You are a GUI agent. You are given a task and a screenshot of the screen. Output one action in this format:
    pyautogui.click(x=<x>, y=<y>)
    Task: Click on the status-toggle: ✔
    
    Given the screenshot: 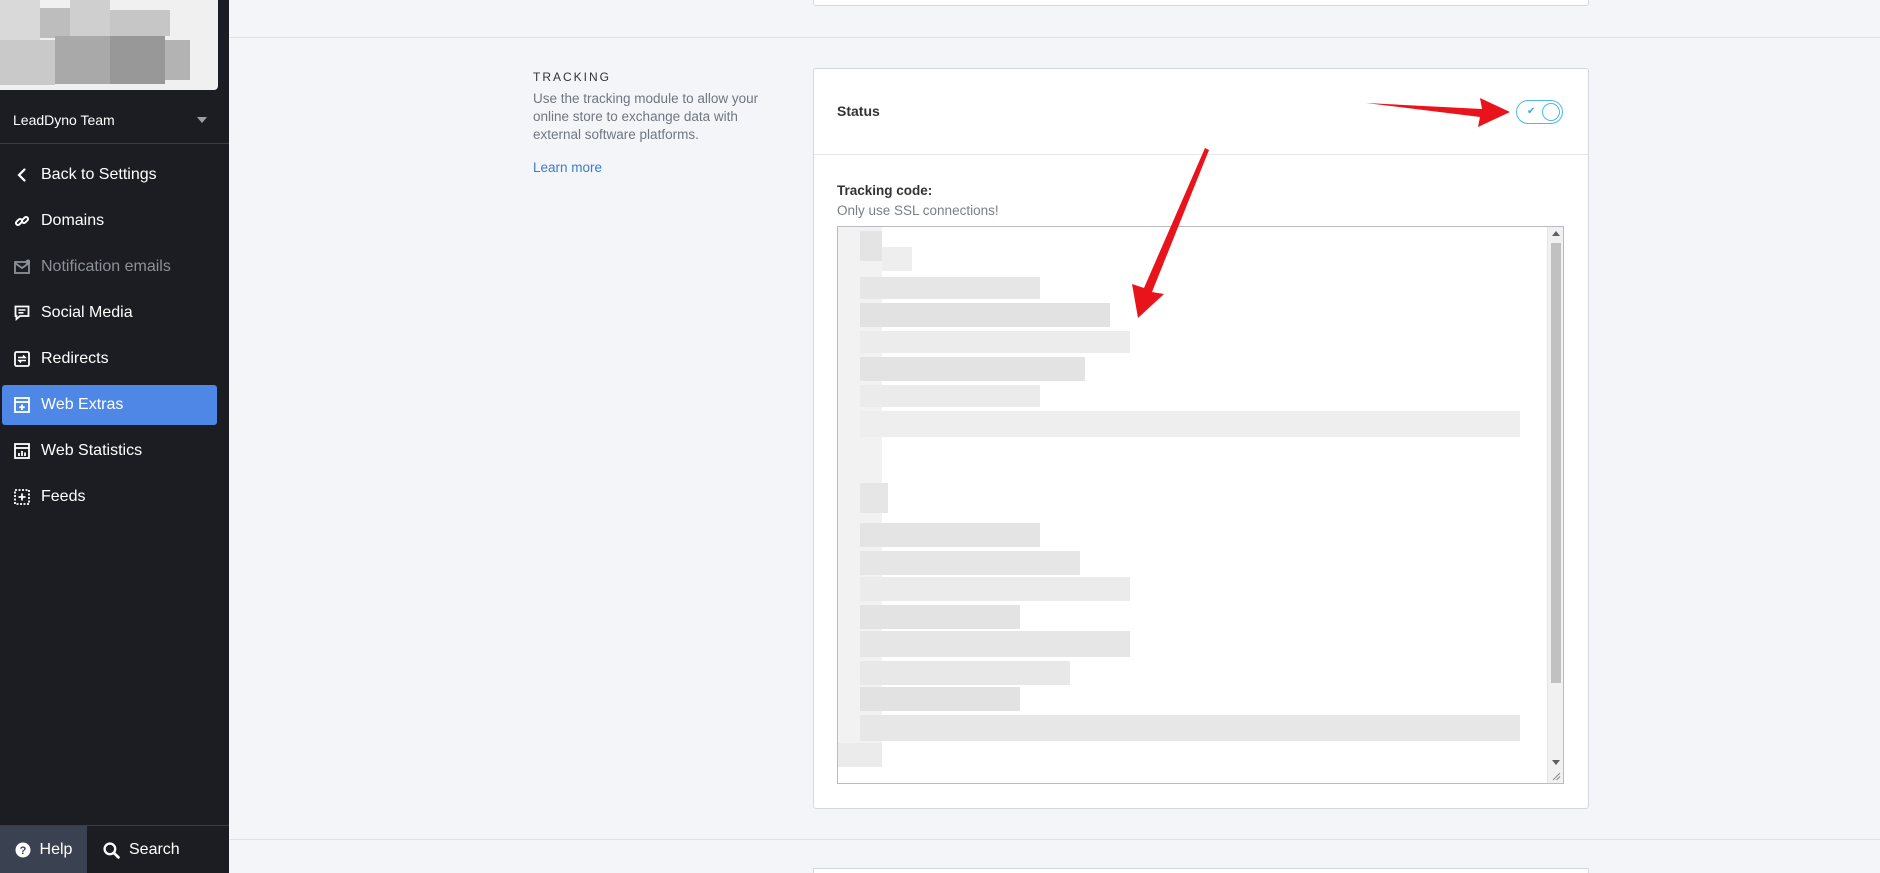 What is the action you would take?
    pyautogui.click(x=1539, y=112)
    